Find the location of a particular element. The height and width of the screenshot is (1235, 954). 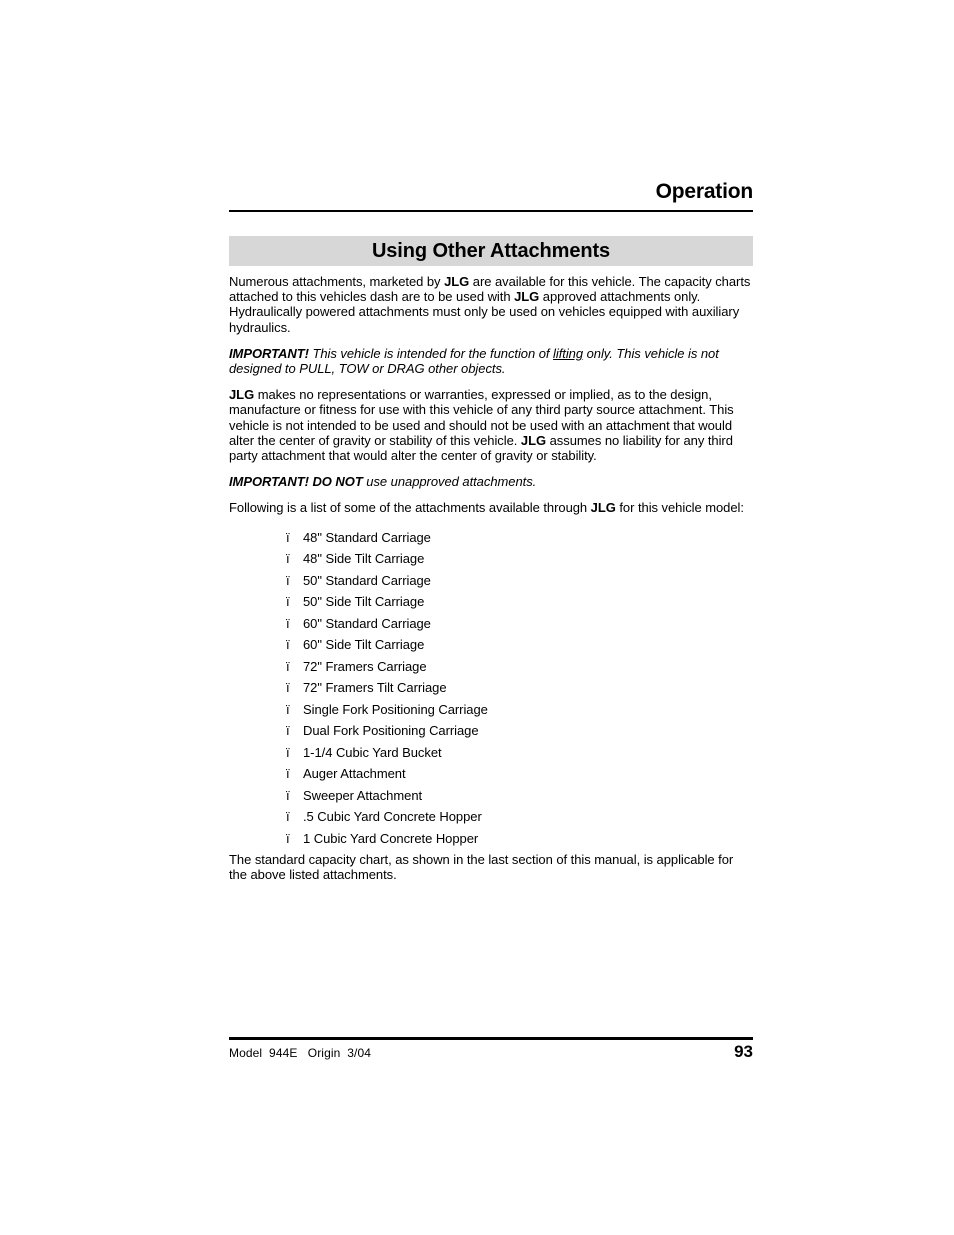

page-number: 93 is located at coordinates (743, 1051).